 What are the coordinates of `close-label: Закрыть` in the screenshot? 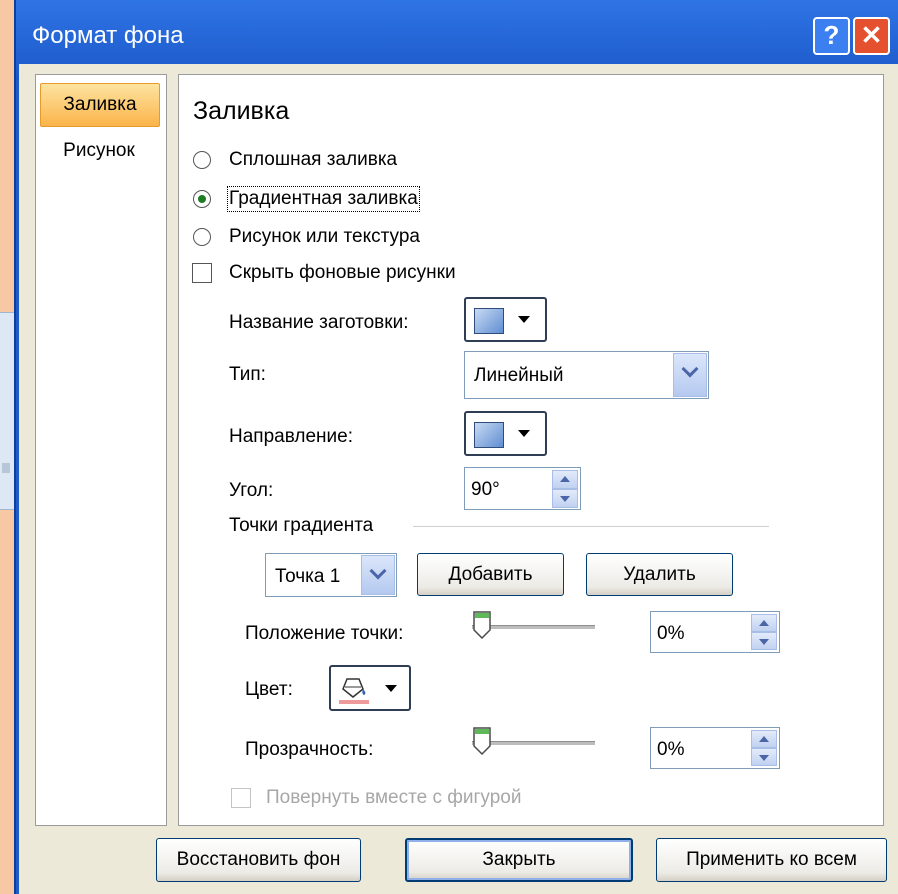 It's located at (519, 859).